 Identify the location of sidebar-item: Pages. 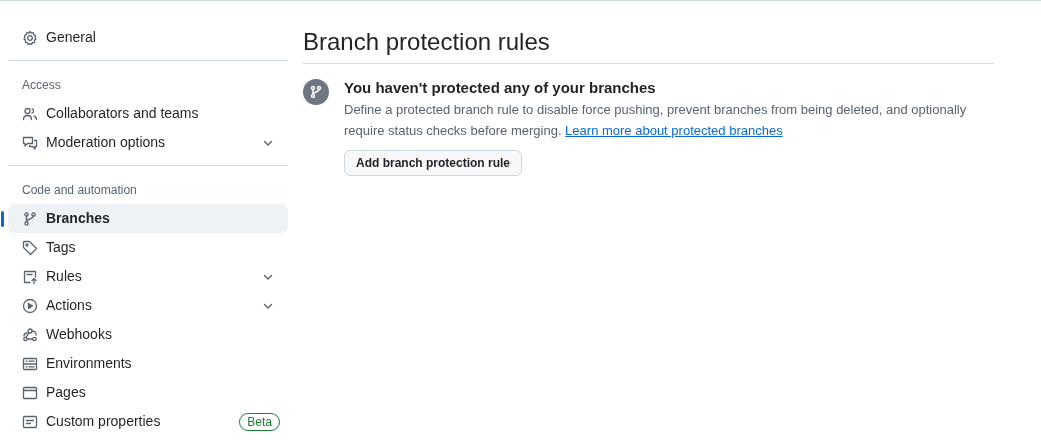
(148, 392).